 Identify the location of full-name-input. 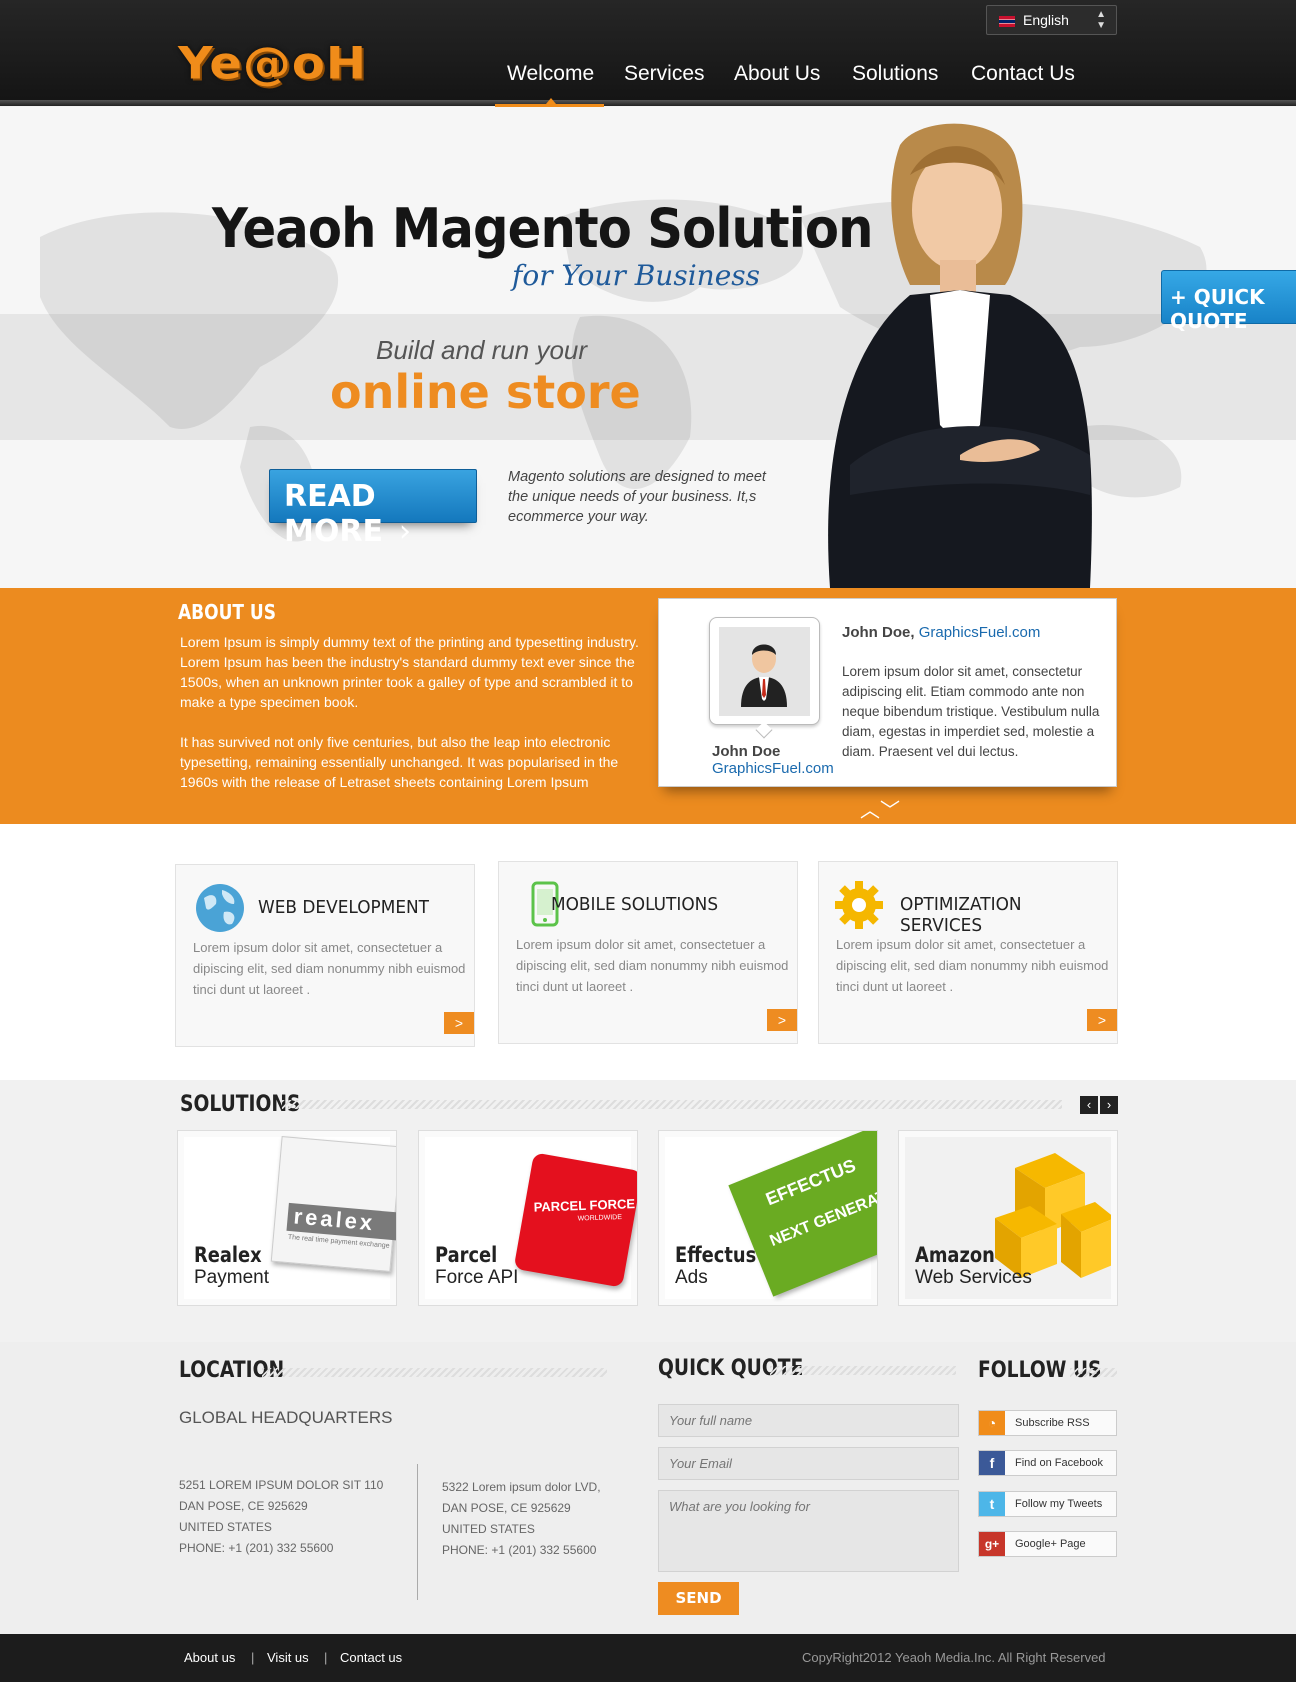
(808, 1420).